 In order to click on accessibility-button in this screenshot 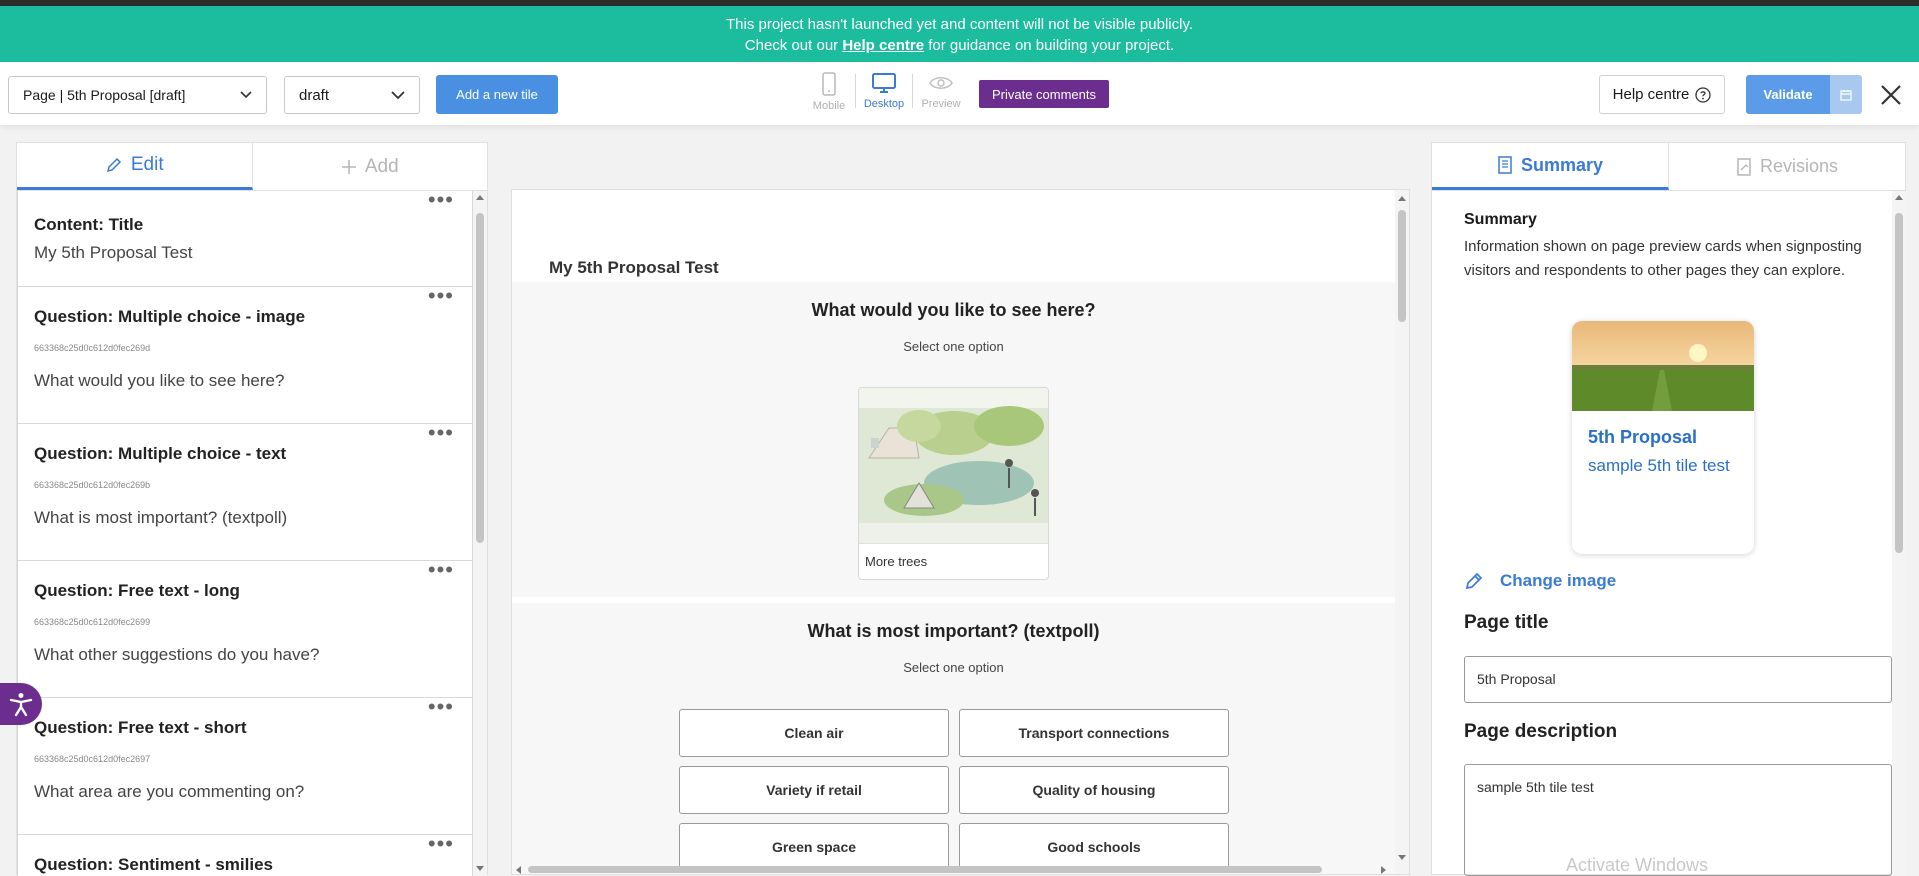, I will do `click(21, 704)`.